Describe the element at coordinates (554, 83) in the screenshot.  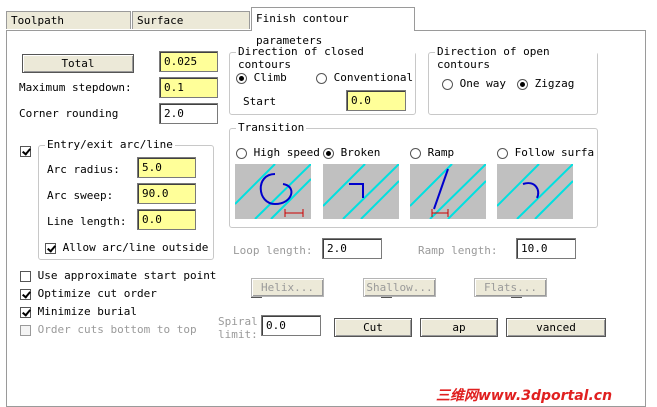
I see `zigzag-label: Zigzag` at that location.